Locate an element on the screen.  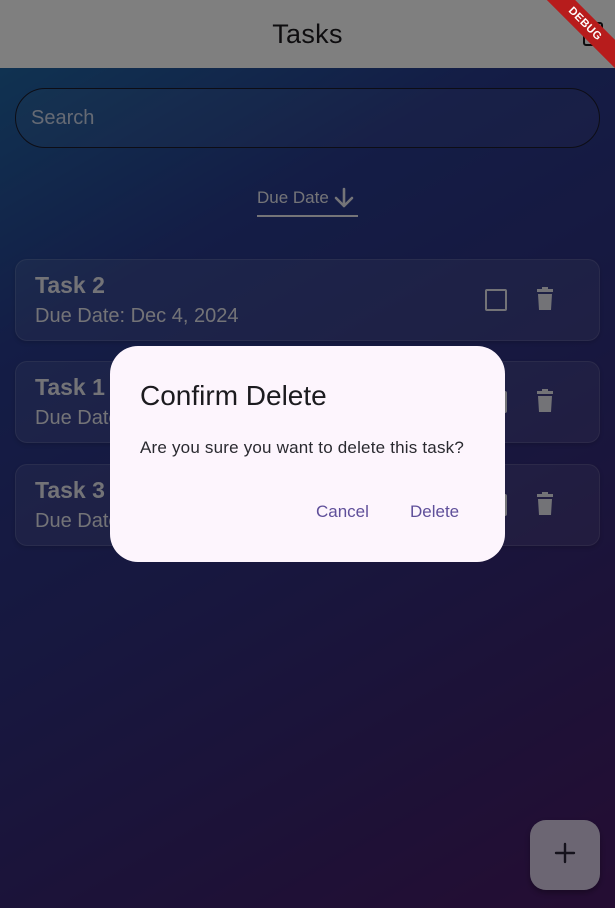
delete-button: Delete is located at coordinates (434, 512).